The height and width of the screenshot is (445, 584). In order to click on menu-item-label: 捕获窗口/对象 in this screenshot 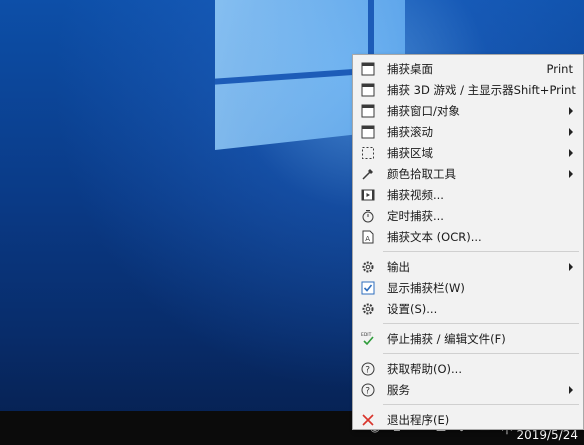, I will do `click(423, 110)`.